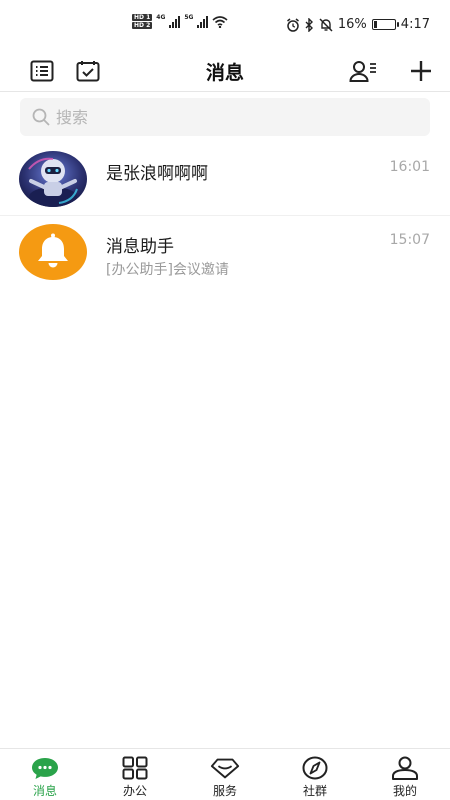  Describe the element at coordinates (167, 270) in the screenshot. I see `conversation-preview: [办公助手]会议邀请` at that location.